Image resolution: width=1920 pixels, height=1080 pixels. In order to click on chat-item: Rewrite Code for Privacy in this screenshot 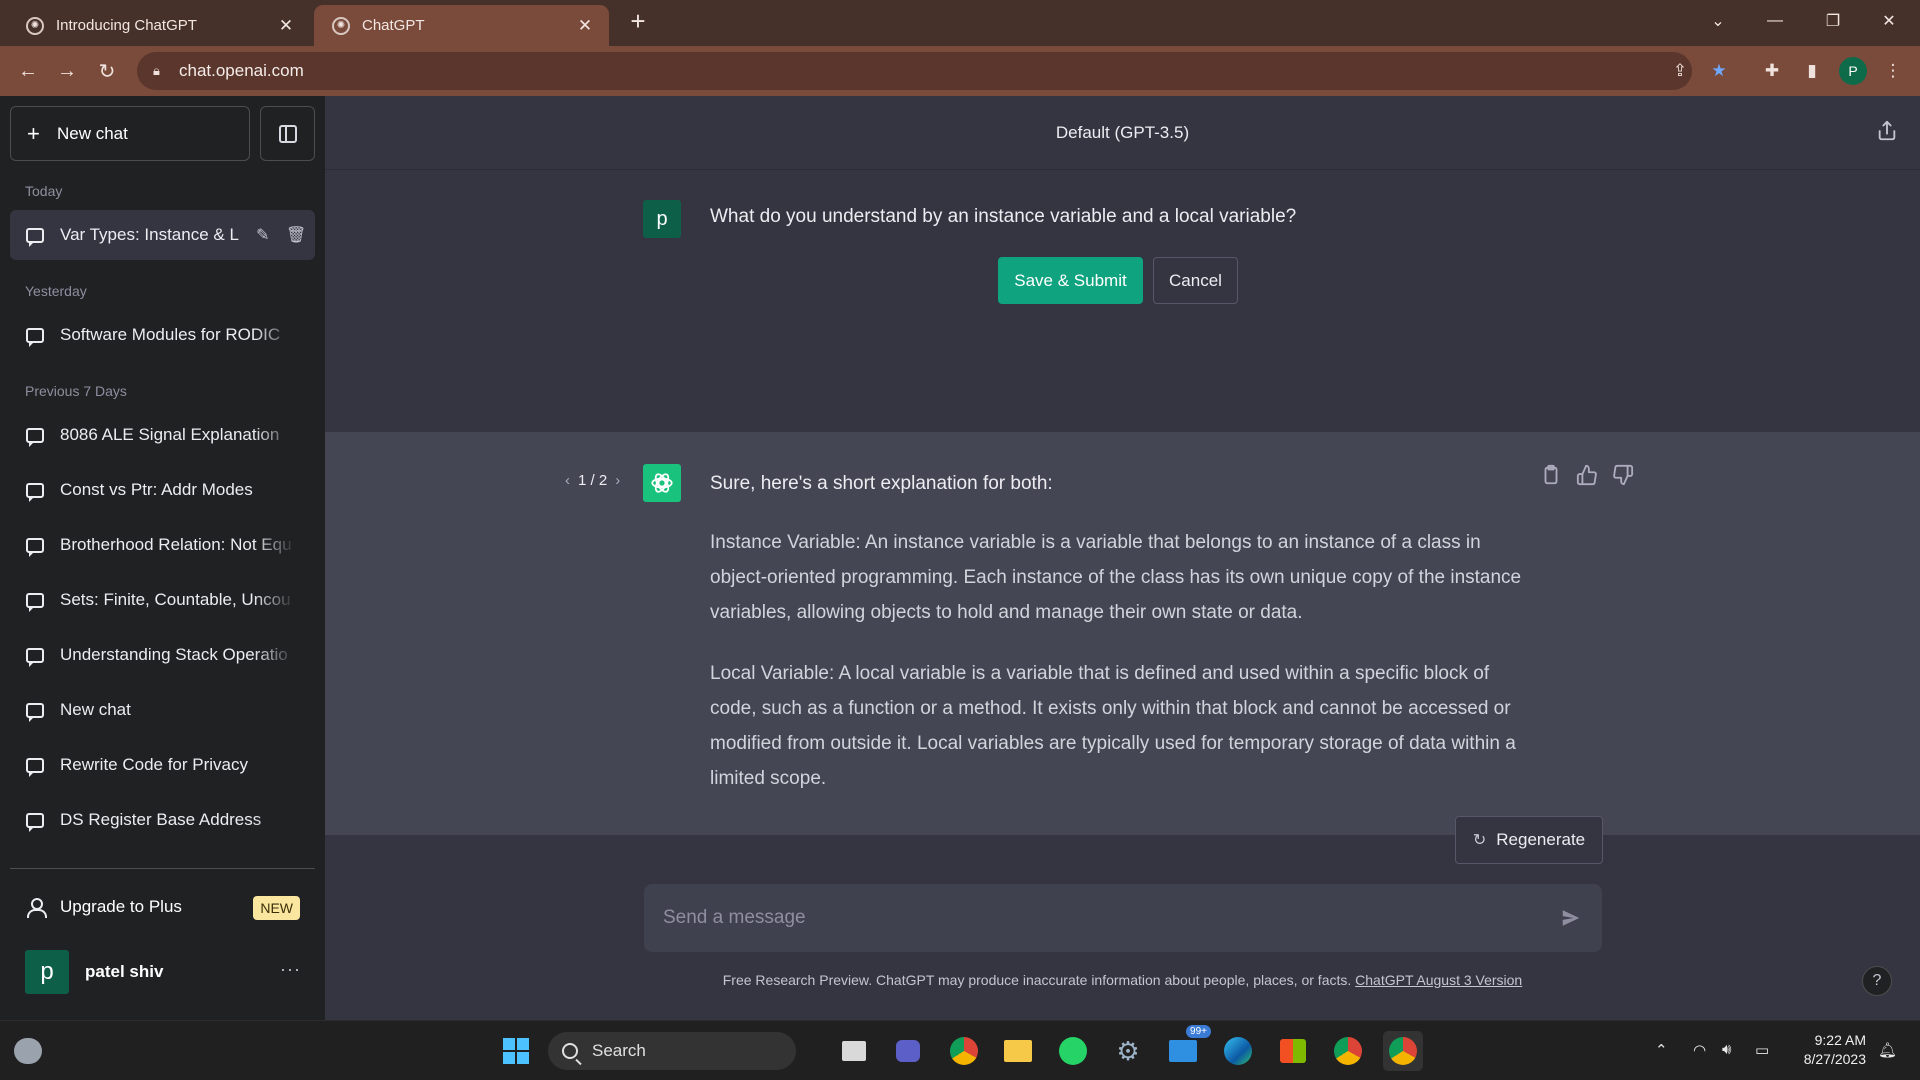, I will do `click(162, 765)`.